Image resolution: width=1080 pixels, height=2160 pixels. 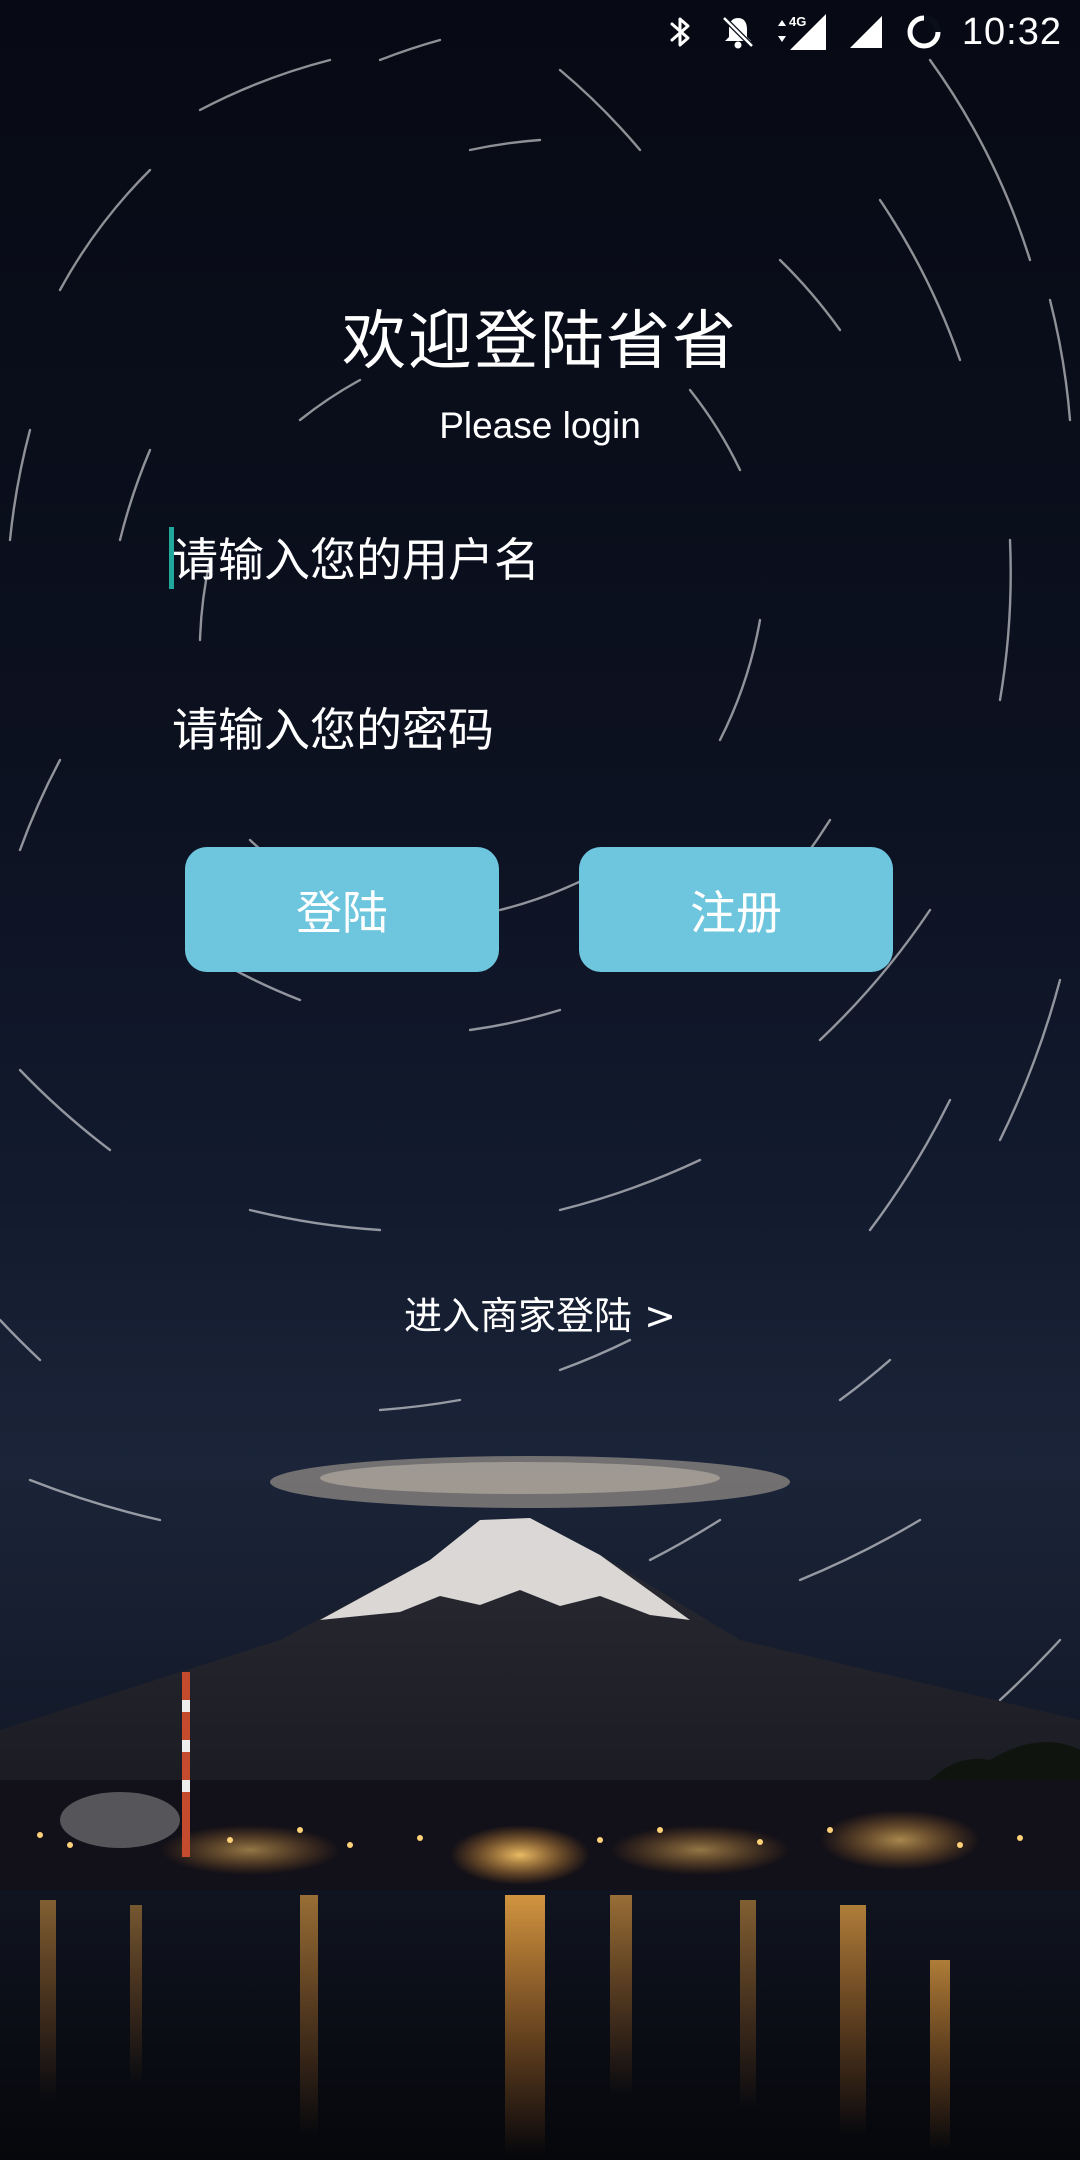 What do you see at coordinates (540, 342) in the screenshot?
I see `page-title: 欢迎登陆省省` at bounding box center [540, 342].